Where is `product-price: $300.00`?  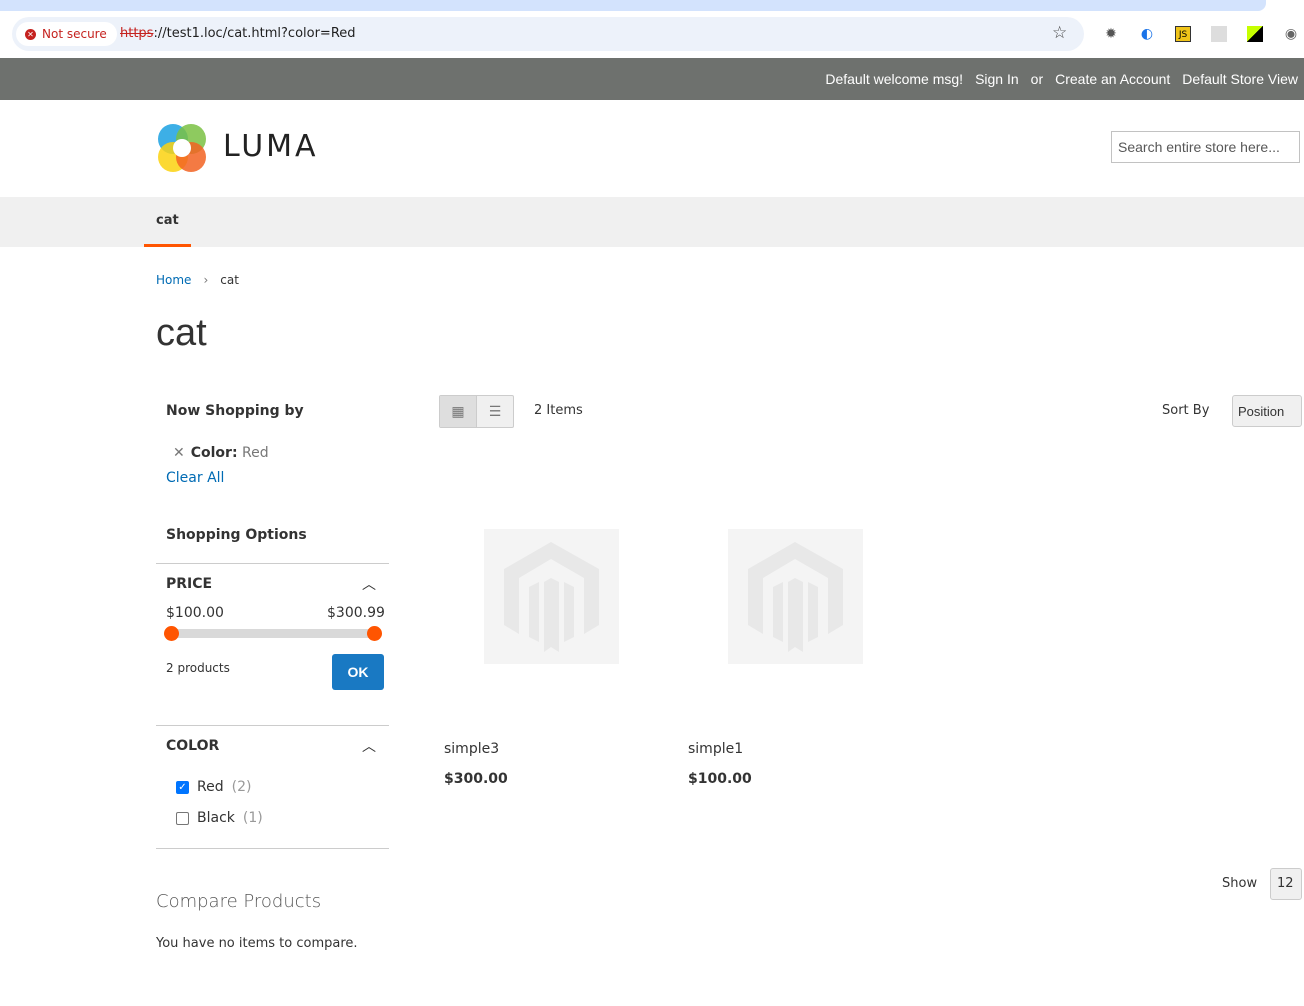
product-price: $300.00 is located at coordinates (476, 779).